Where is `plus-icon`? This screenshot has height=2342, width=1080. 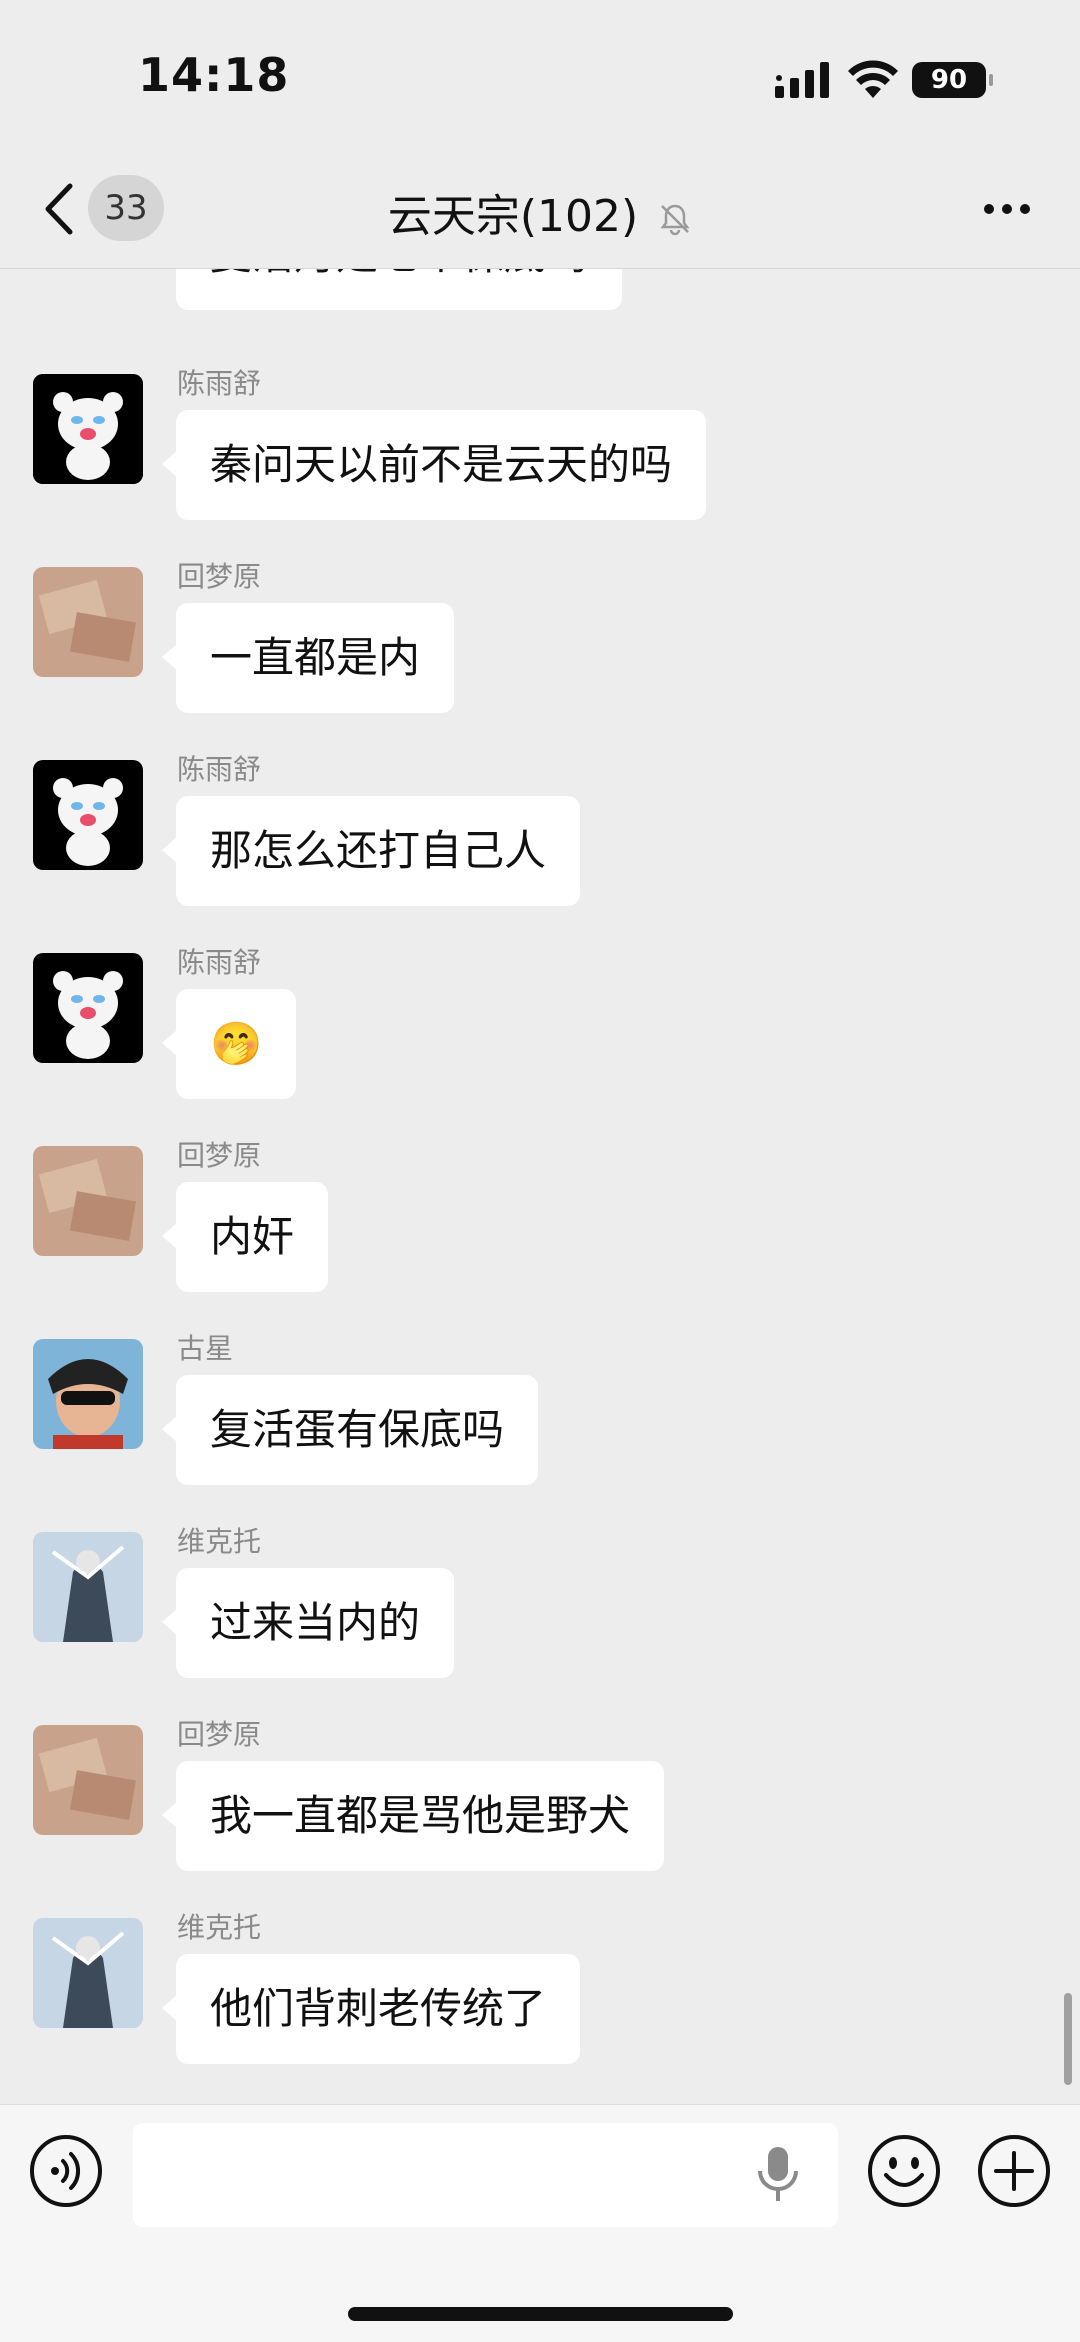 plus-icon is located at coordinates (1014, 2171).